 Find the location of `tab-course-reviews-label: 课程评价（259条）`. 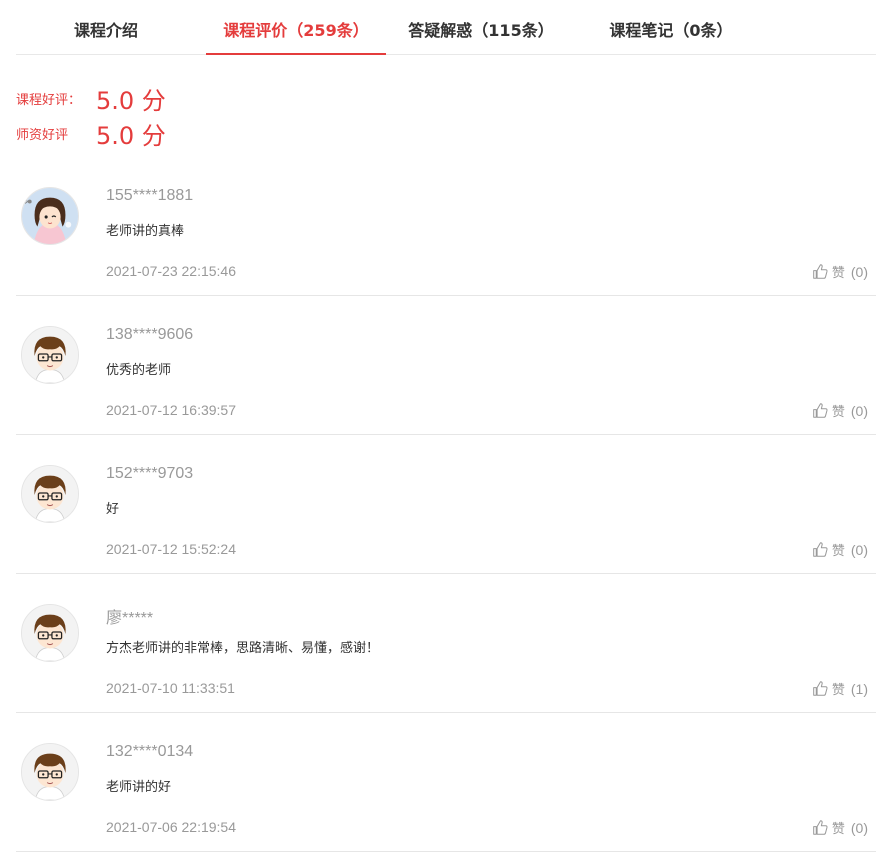

tab-course-reviews-label: 课程评价（259条） is located at coordinates (296, 30).